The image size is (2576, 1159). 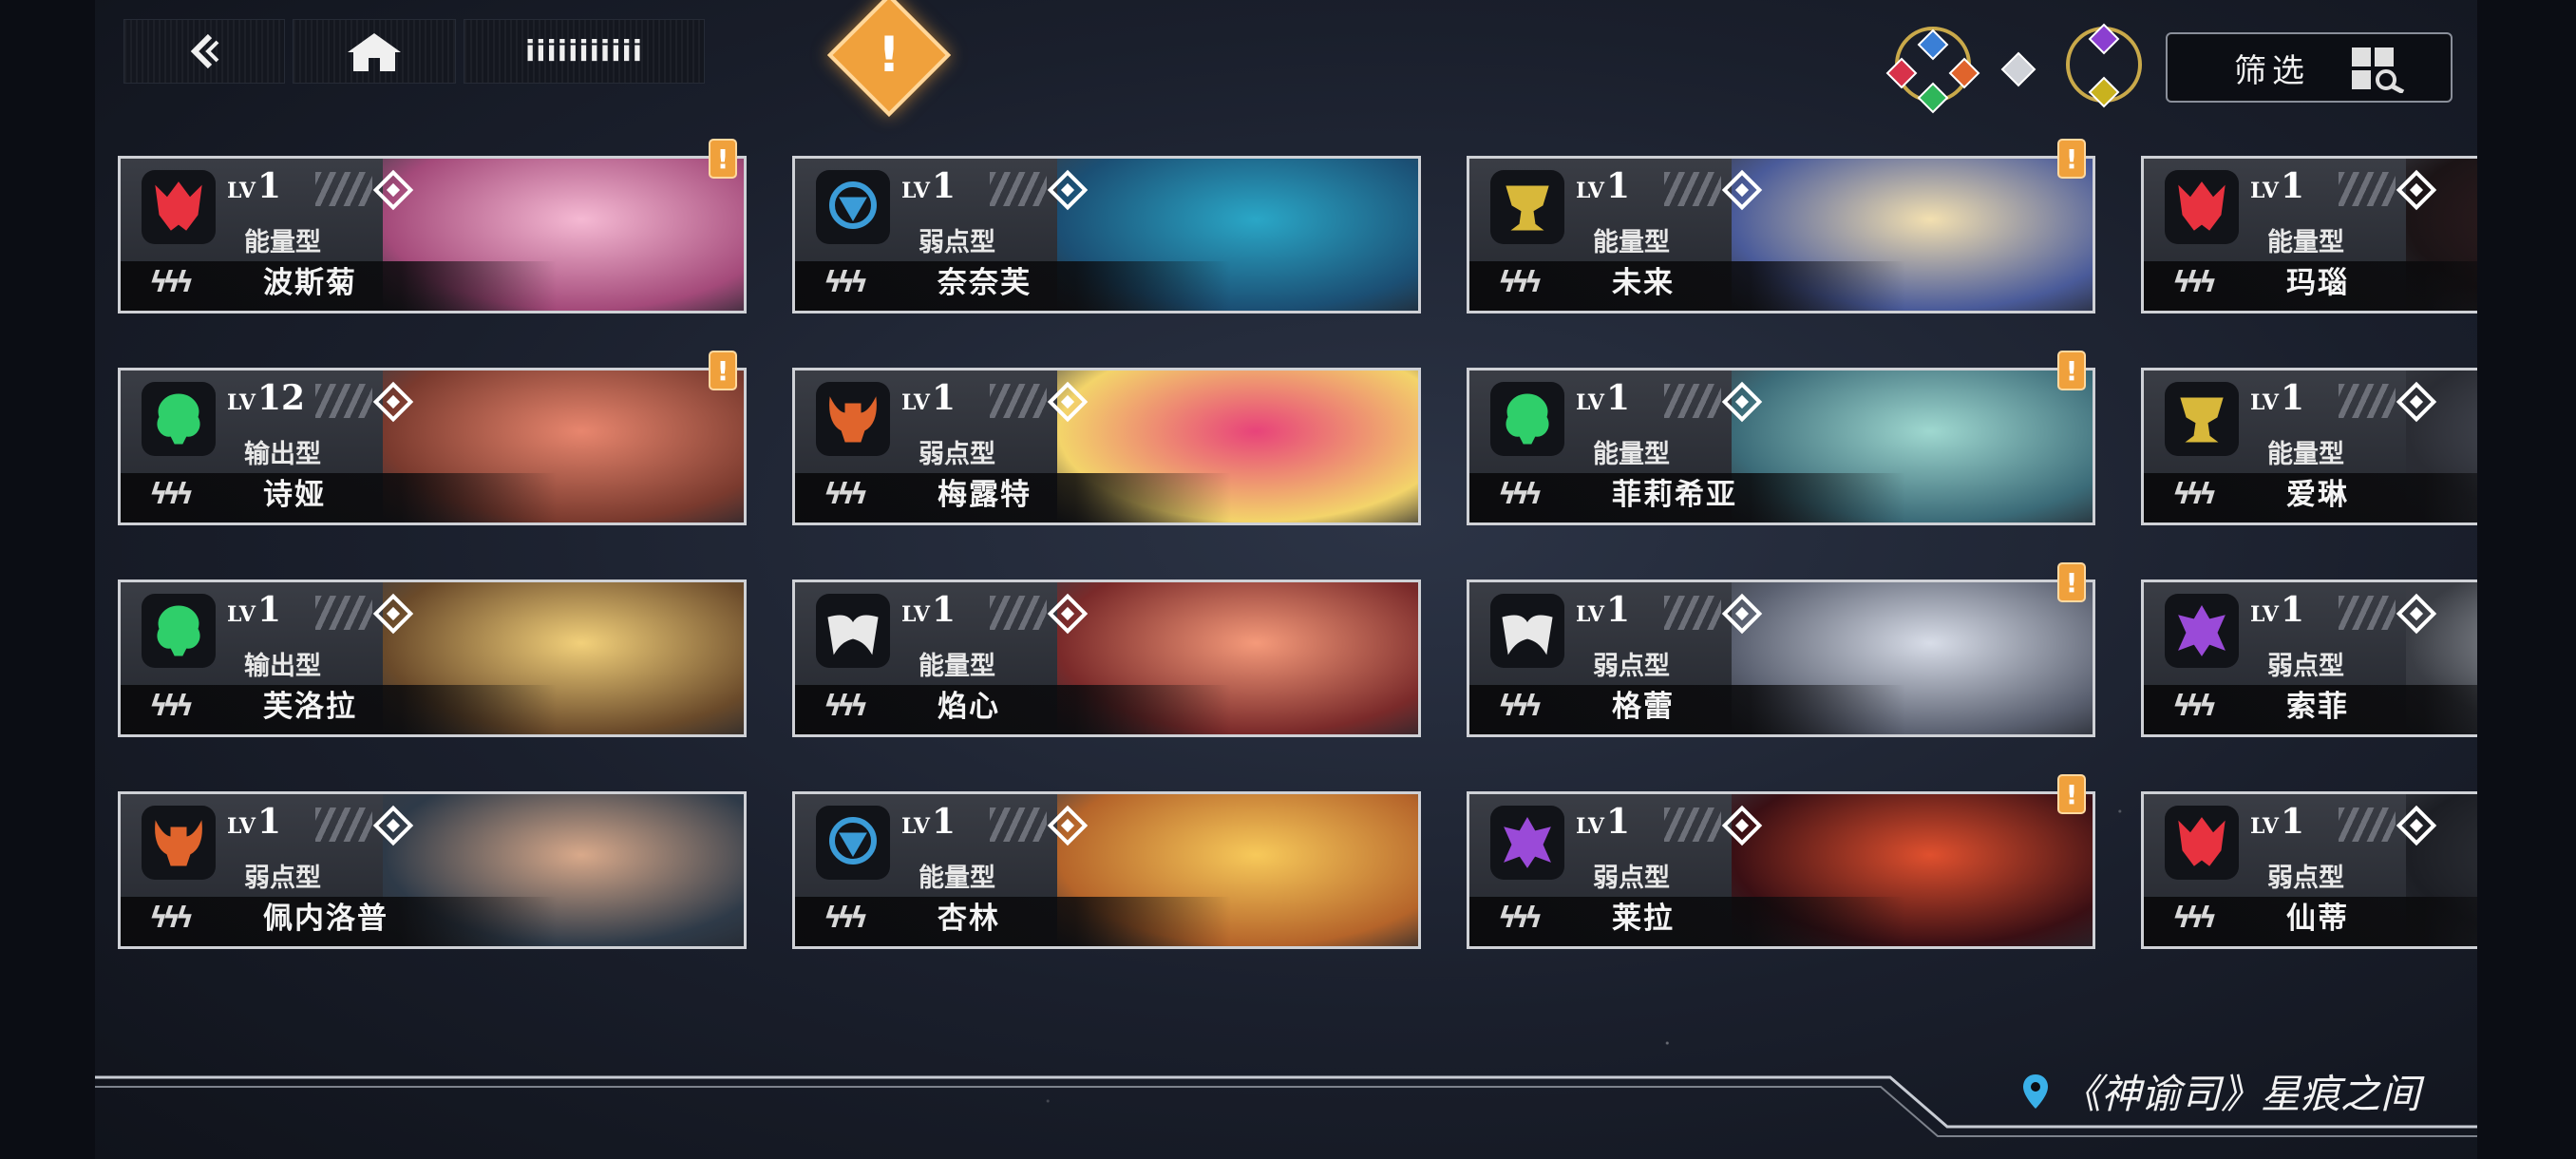 What do you see at coordinates (1106, 870) in the screenshot?
I see `character-card: LV1 能量型 ϟϟϟ 杏林` at bounding box center [1106, 870].